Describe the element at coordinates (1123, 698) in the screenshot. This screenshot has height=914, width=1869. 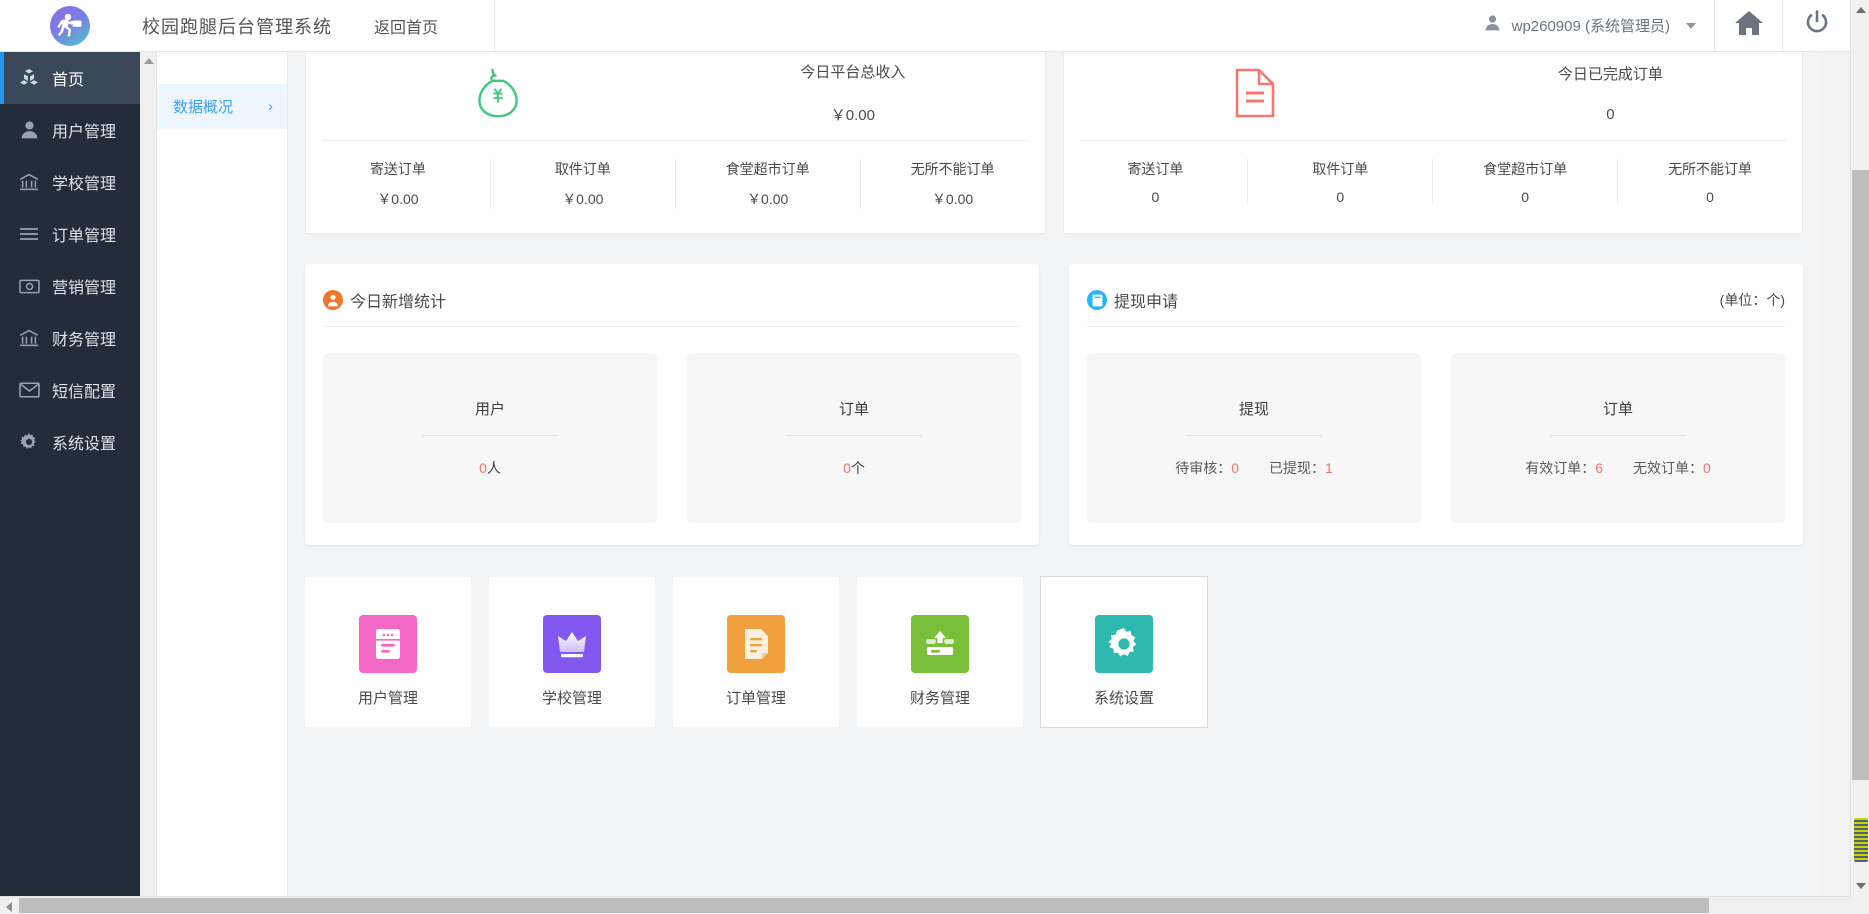
I see `shortcut-label: 系统设置` at that location.